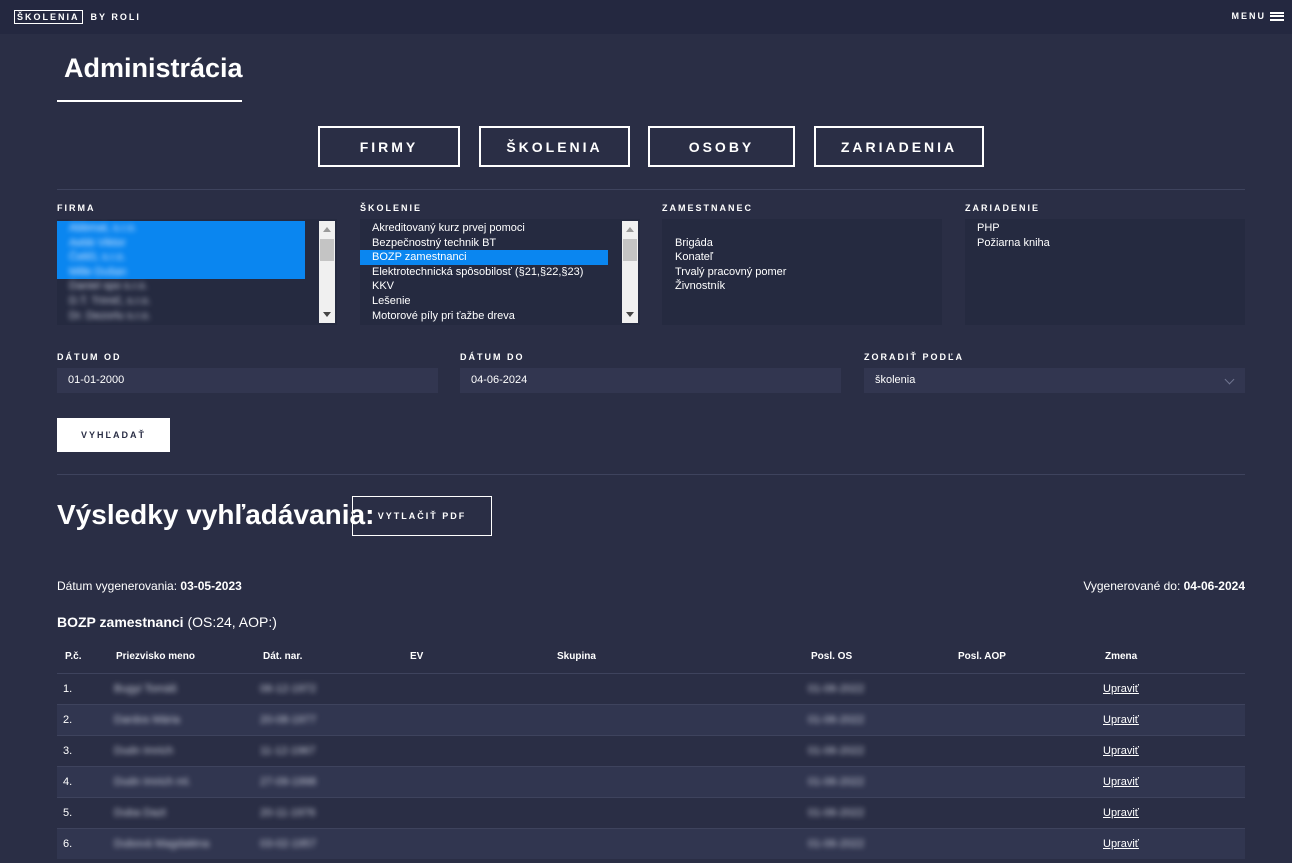  What do you see at coordinates (646, 17) in the screenshot?
I see `top-bar: ŠKOLENIA BY ROLI MENU` at bounding box center [646, 17].